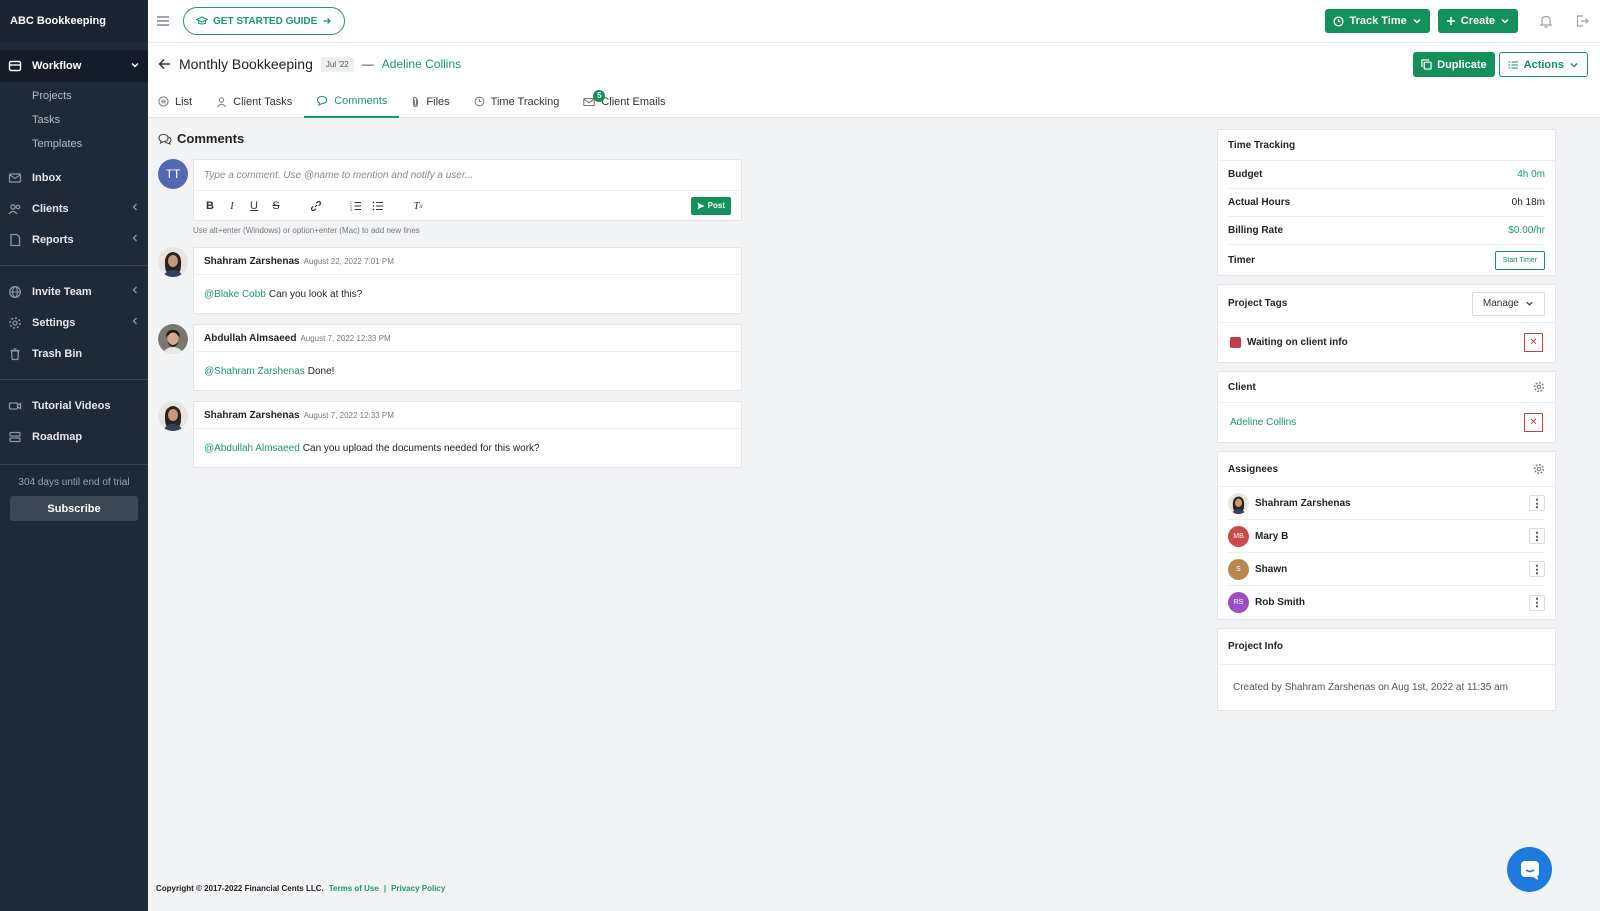 The width and height of the screenshot is (1600, 911). Describe the element at coordinates (74, 322) in the screenshot. I see `sidebar-item-settings: Settings` at that location.